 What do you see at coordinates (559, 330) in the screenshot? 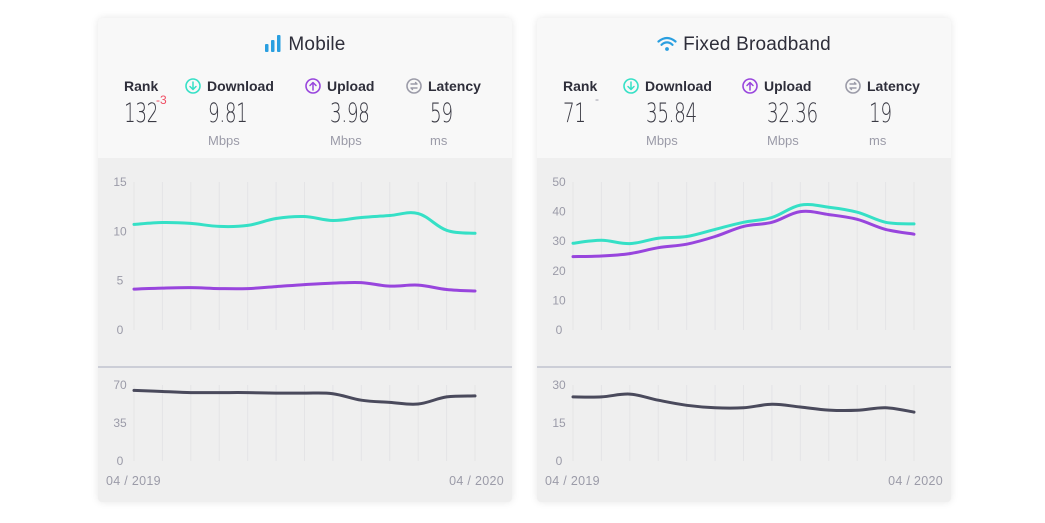
I see `fixed-speed-y-tick-label: 0` at bounding box center [559, 330].